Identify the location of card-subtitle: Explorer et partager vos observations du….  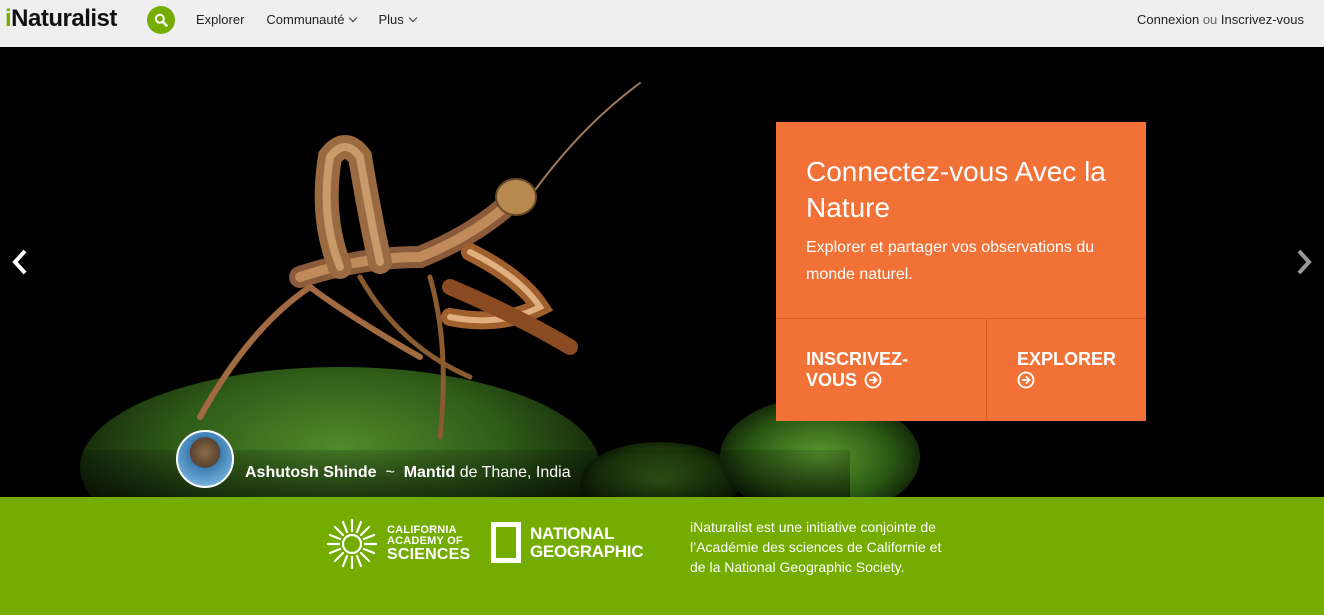
(950, 261).